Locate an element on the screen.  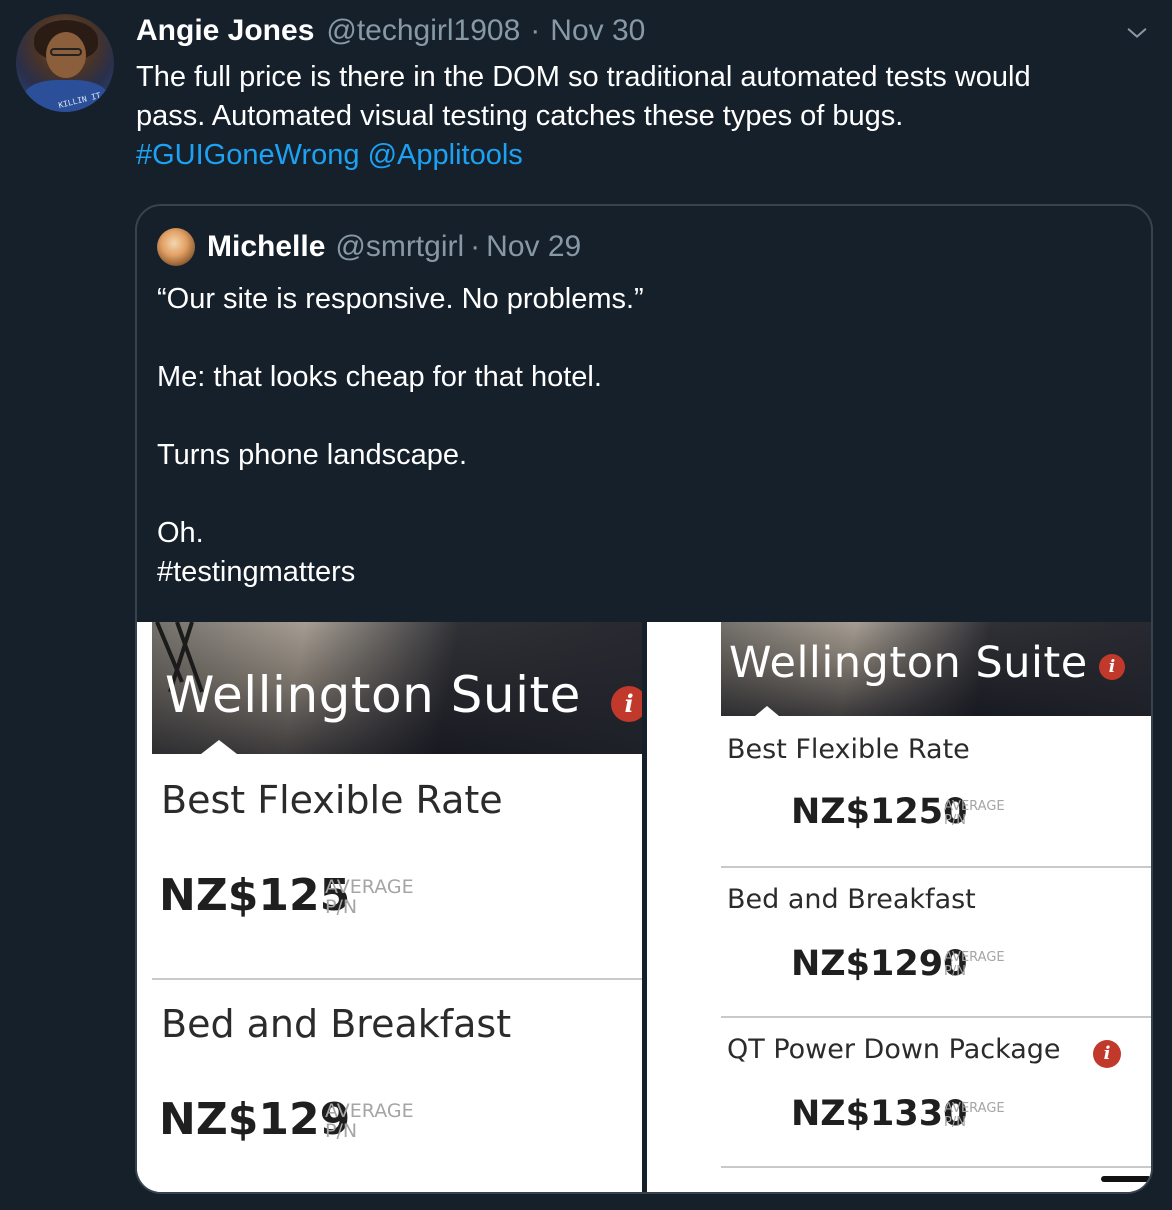
quoted-author-handle: @smrtgirl is located at coordinates (399, 247).